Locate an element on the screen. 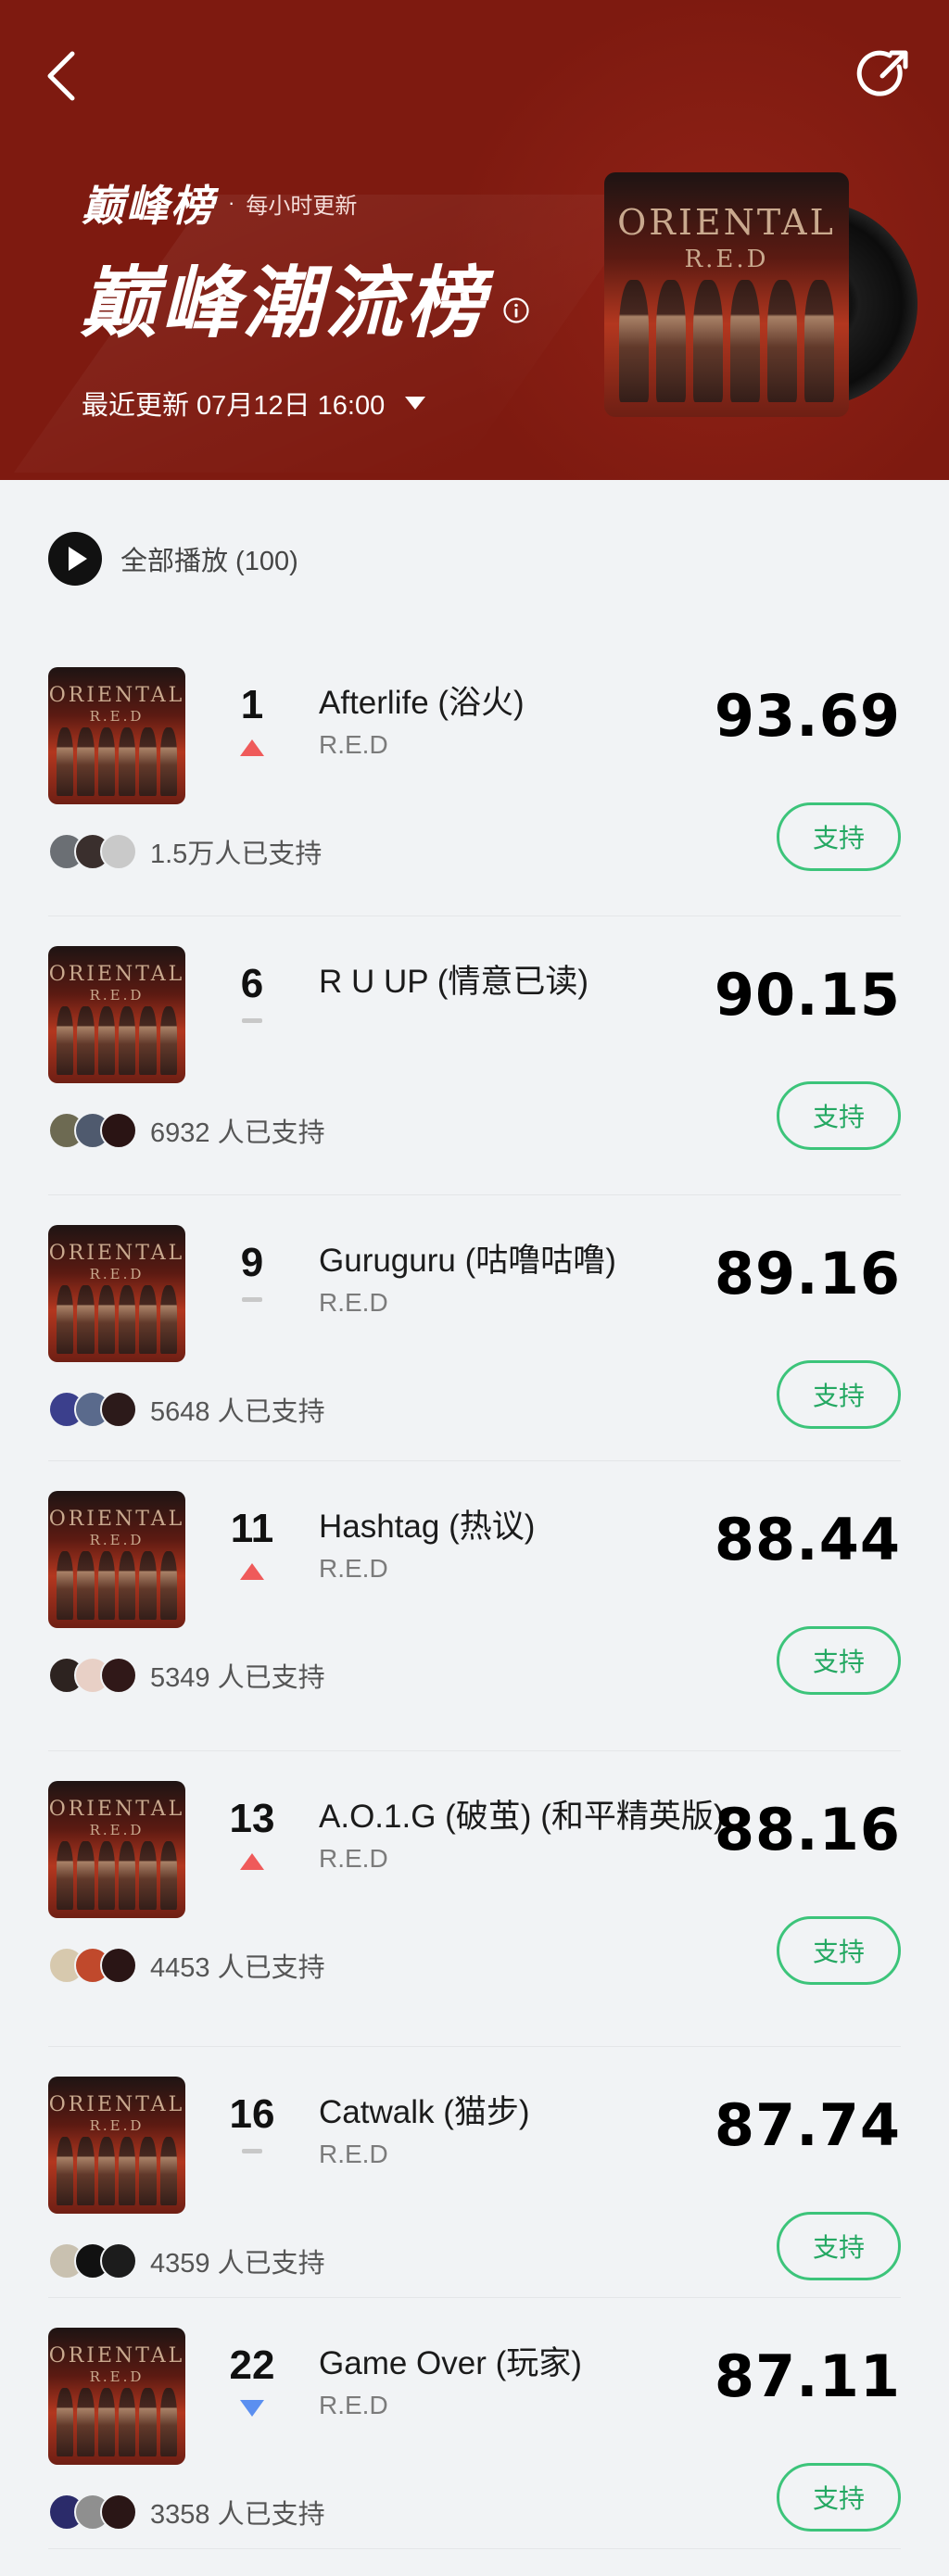 This screenshot has height=2576, width=949. play-all-button: 全部播放 (100) is located at coordinates (474, 559).